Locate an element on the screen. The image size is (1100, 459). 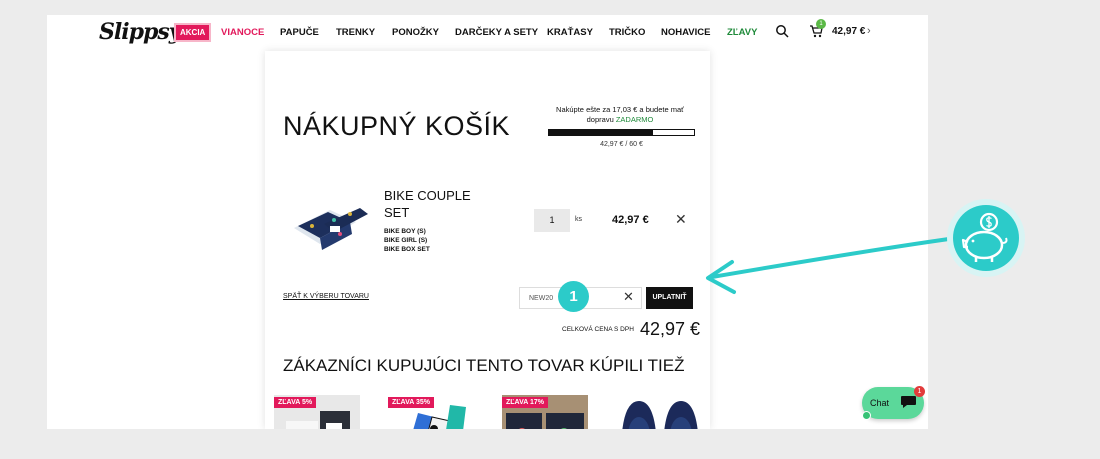
subitem: BIKE GIRL (S) is located at coordinates (406, 240).